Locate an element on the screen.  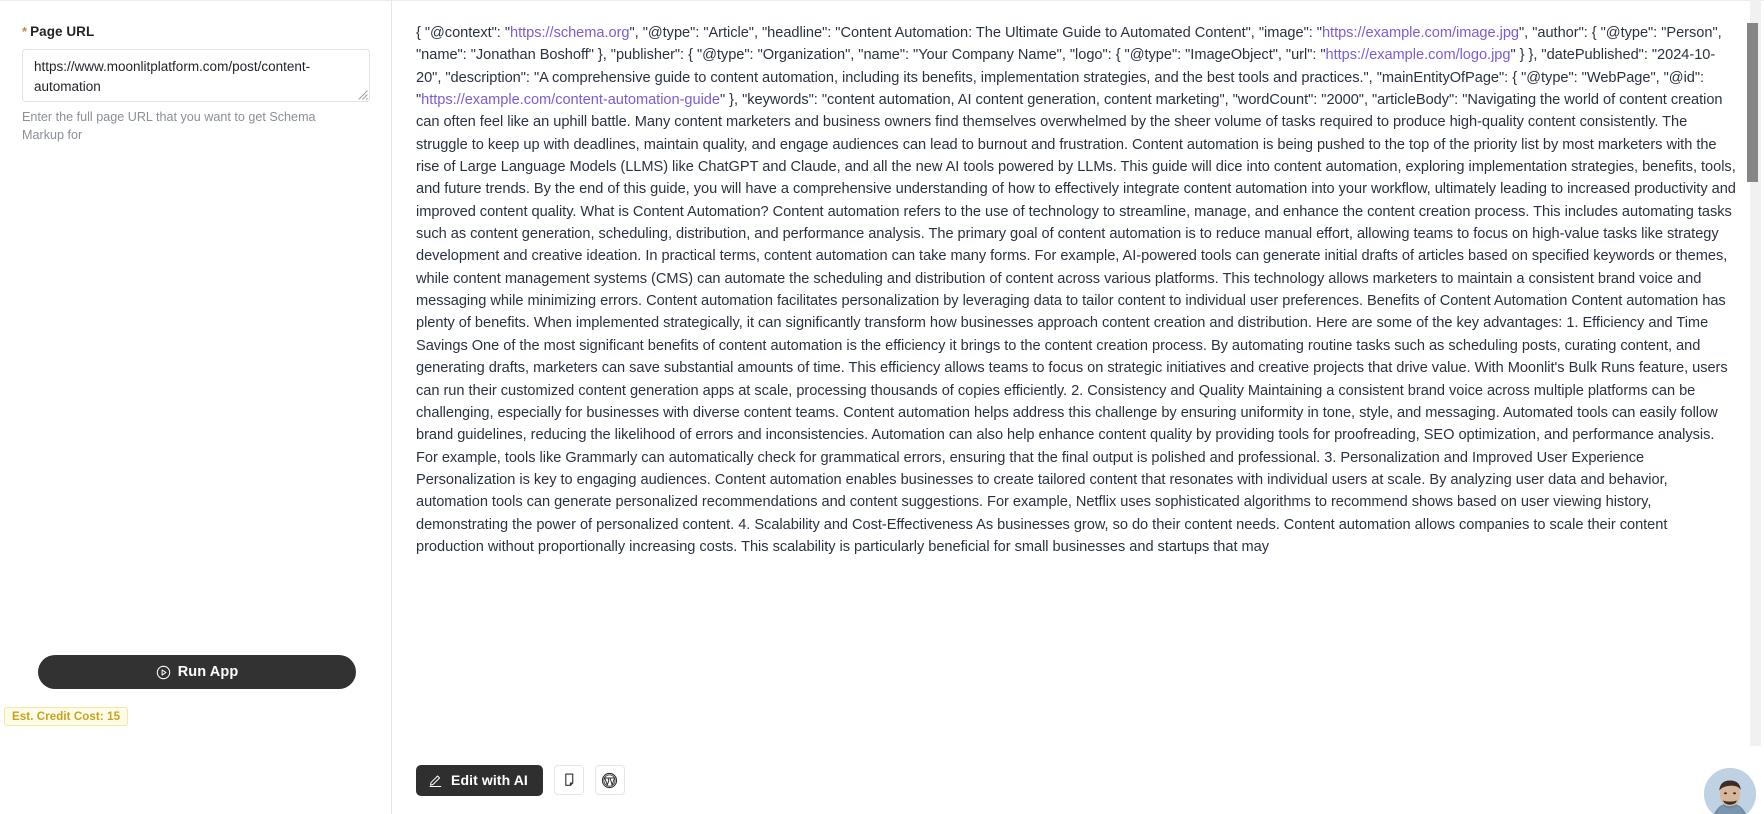
edit-with-ai-button: Edit with AI is located at coordinates (479, 780).